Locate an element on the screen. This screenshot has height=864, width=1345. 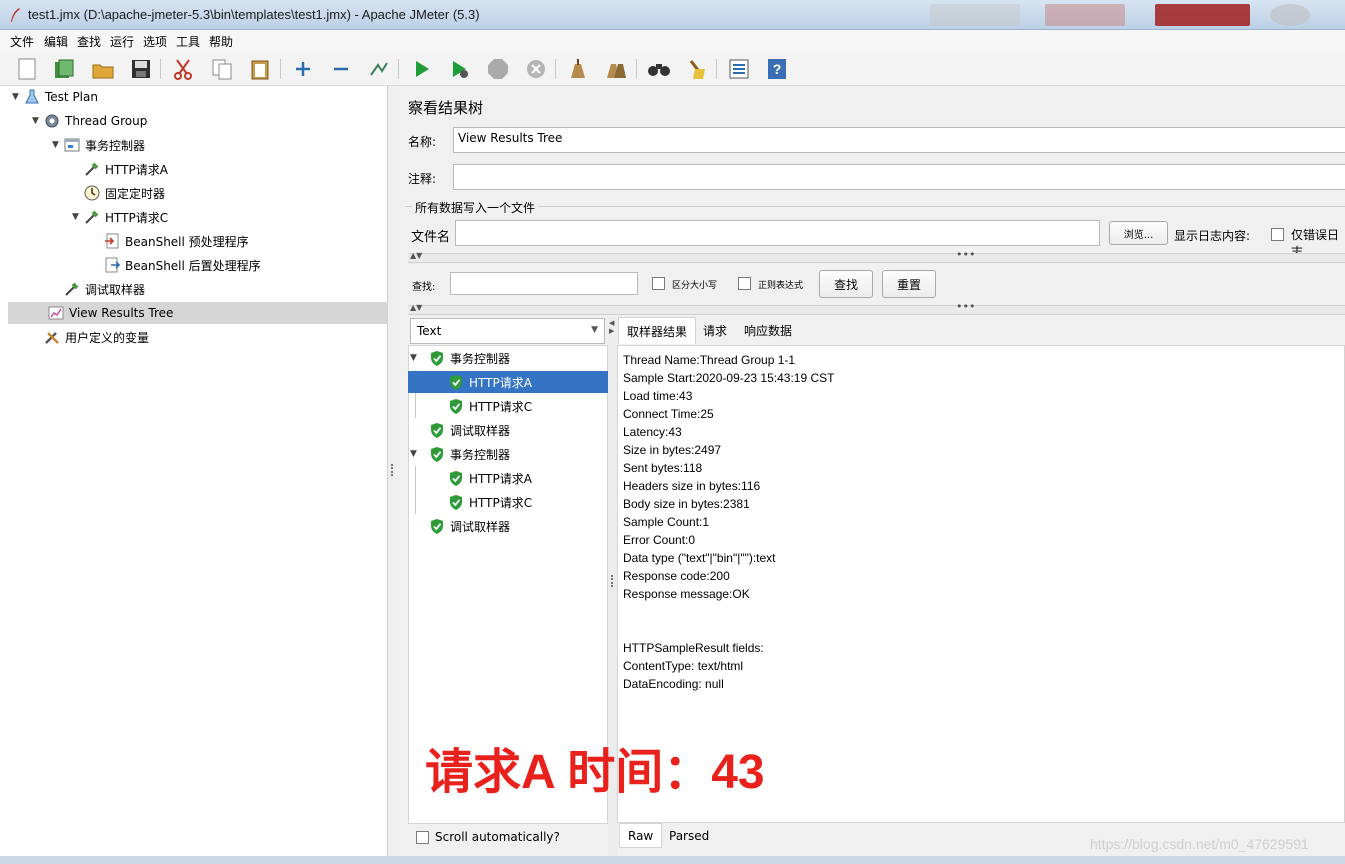
tree-node-test-plan: ▼ Test Plan is located at coordinates (55, 97).